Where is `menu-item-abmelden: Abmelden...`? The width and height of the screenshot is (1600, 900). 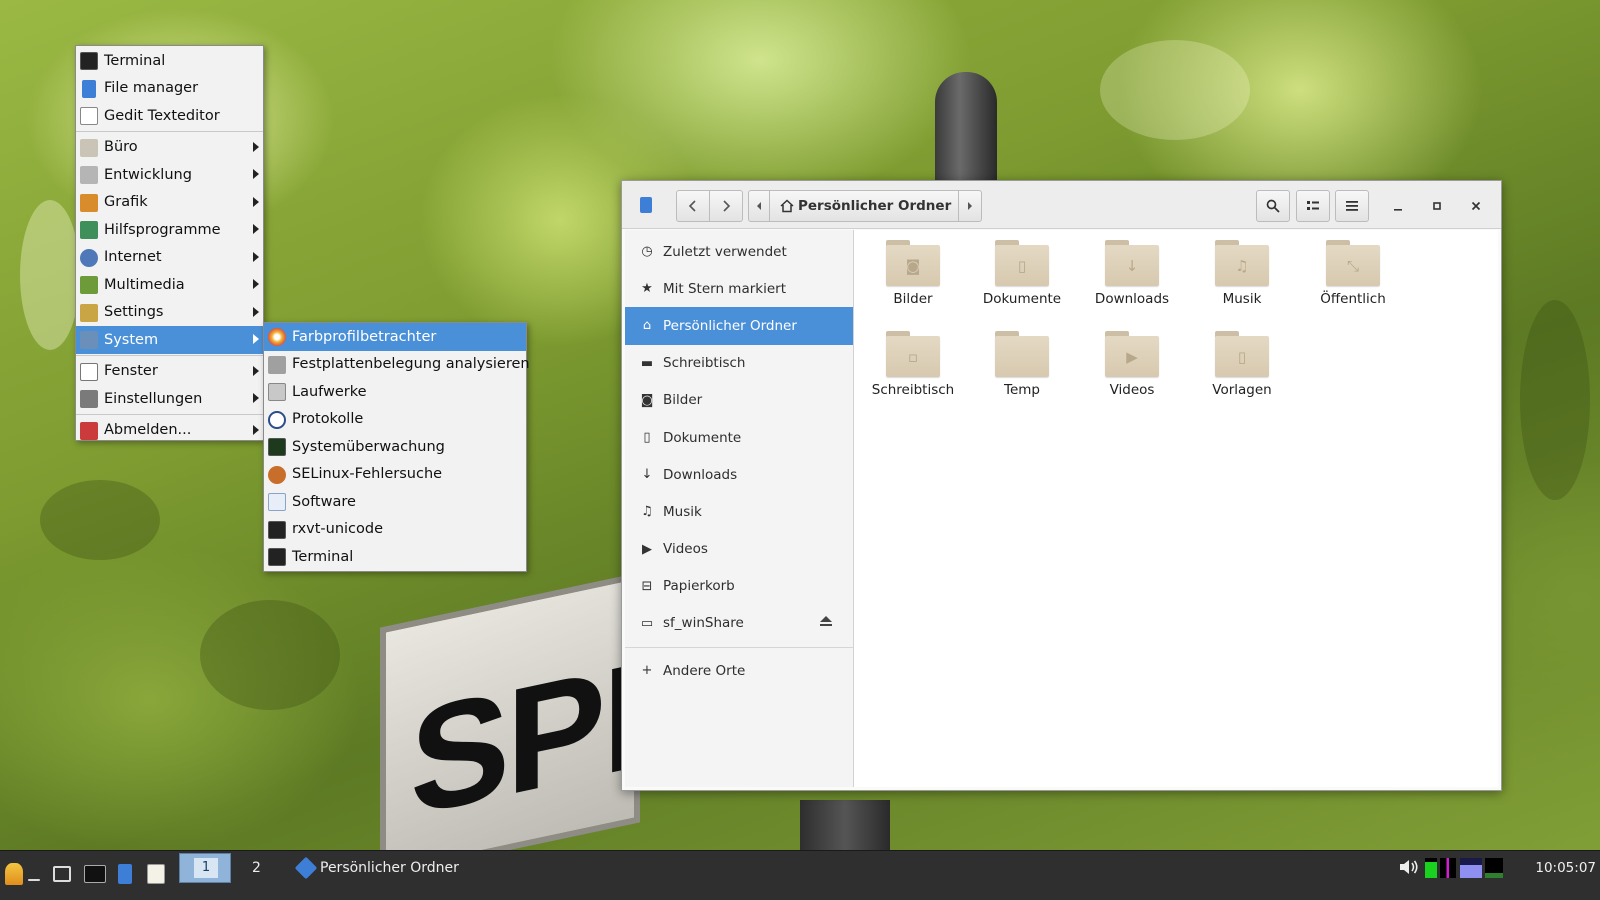
menu-item-abmelden: Abmelden... is located at coordinates (169, 431).